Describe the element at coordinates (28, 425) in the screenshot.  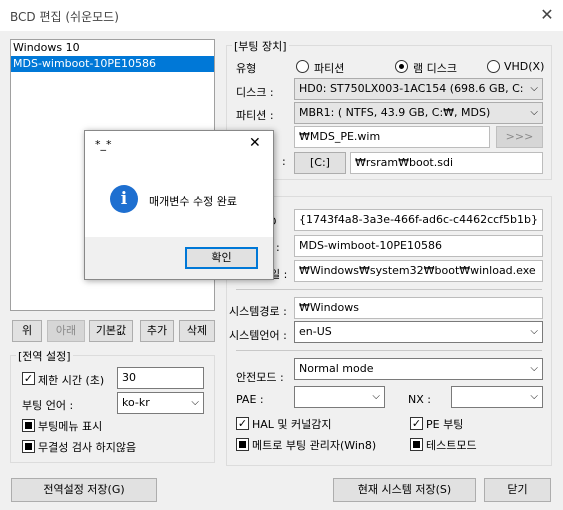
I see `boot-menu-checkbox` at that location.